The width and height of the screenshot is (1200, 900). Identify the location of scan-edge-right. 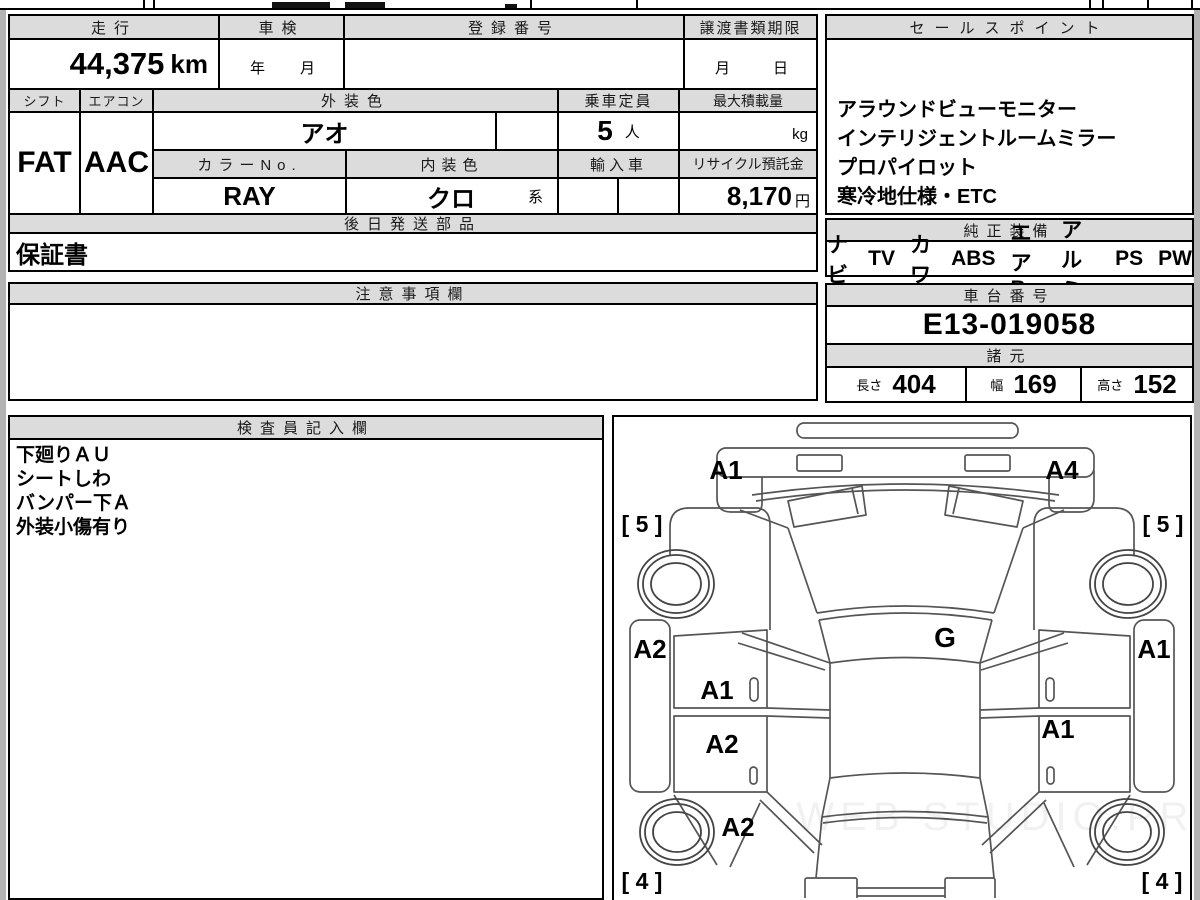
(1197, 450).